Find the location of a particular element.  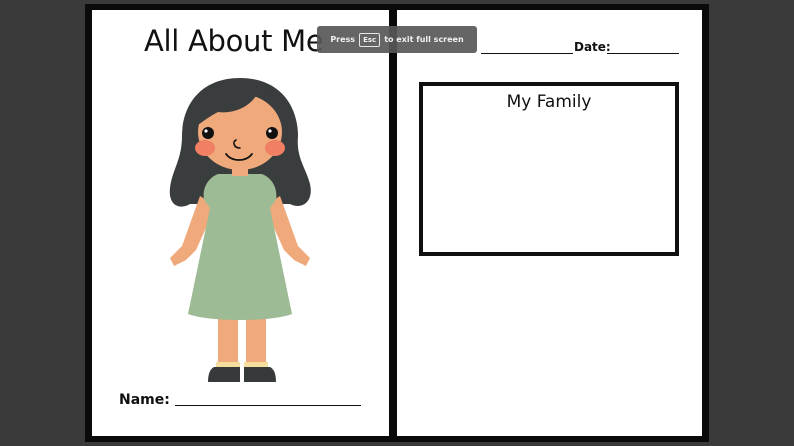

girl-illustration is located at coordinates (240, 230).